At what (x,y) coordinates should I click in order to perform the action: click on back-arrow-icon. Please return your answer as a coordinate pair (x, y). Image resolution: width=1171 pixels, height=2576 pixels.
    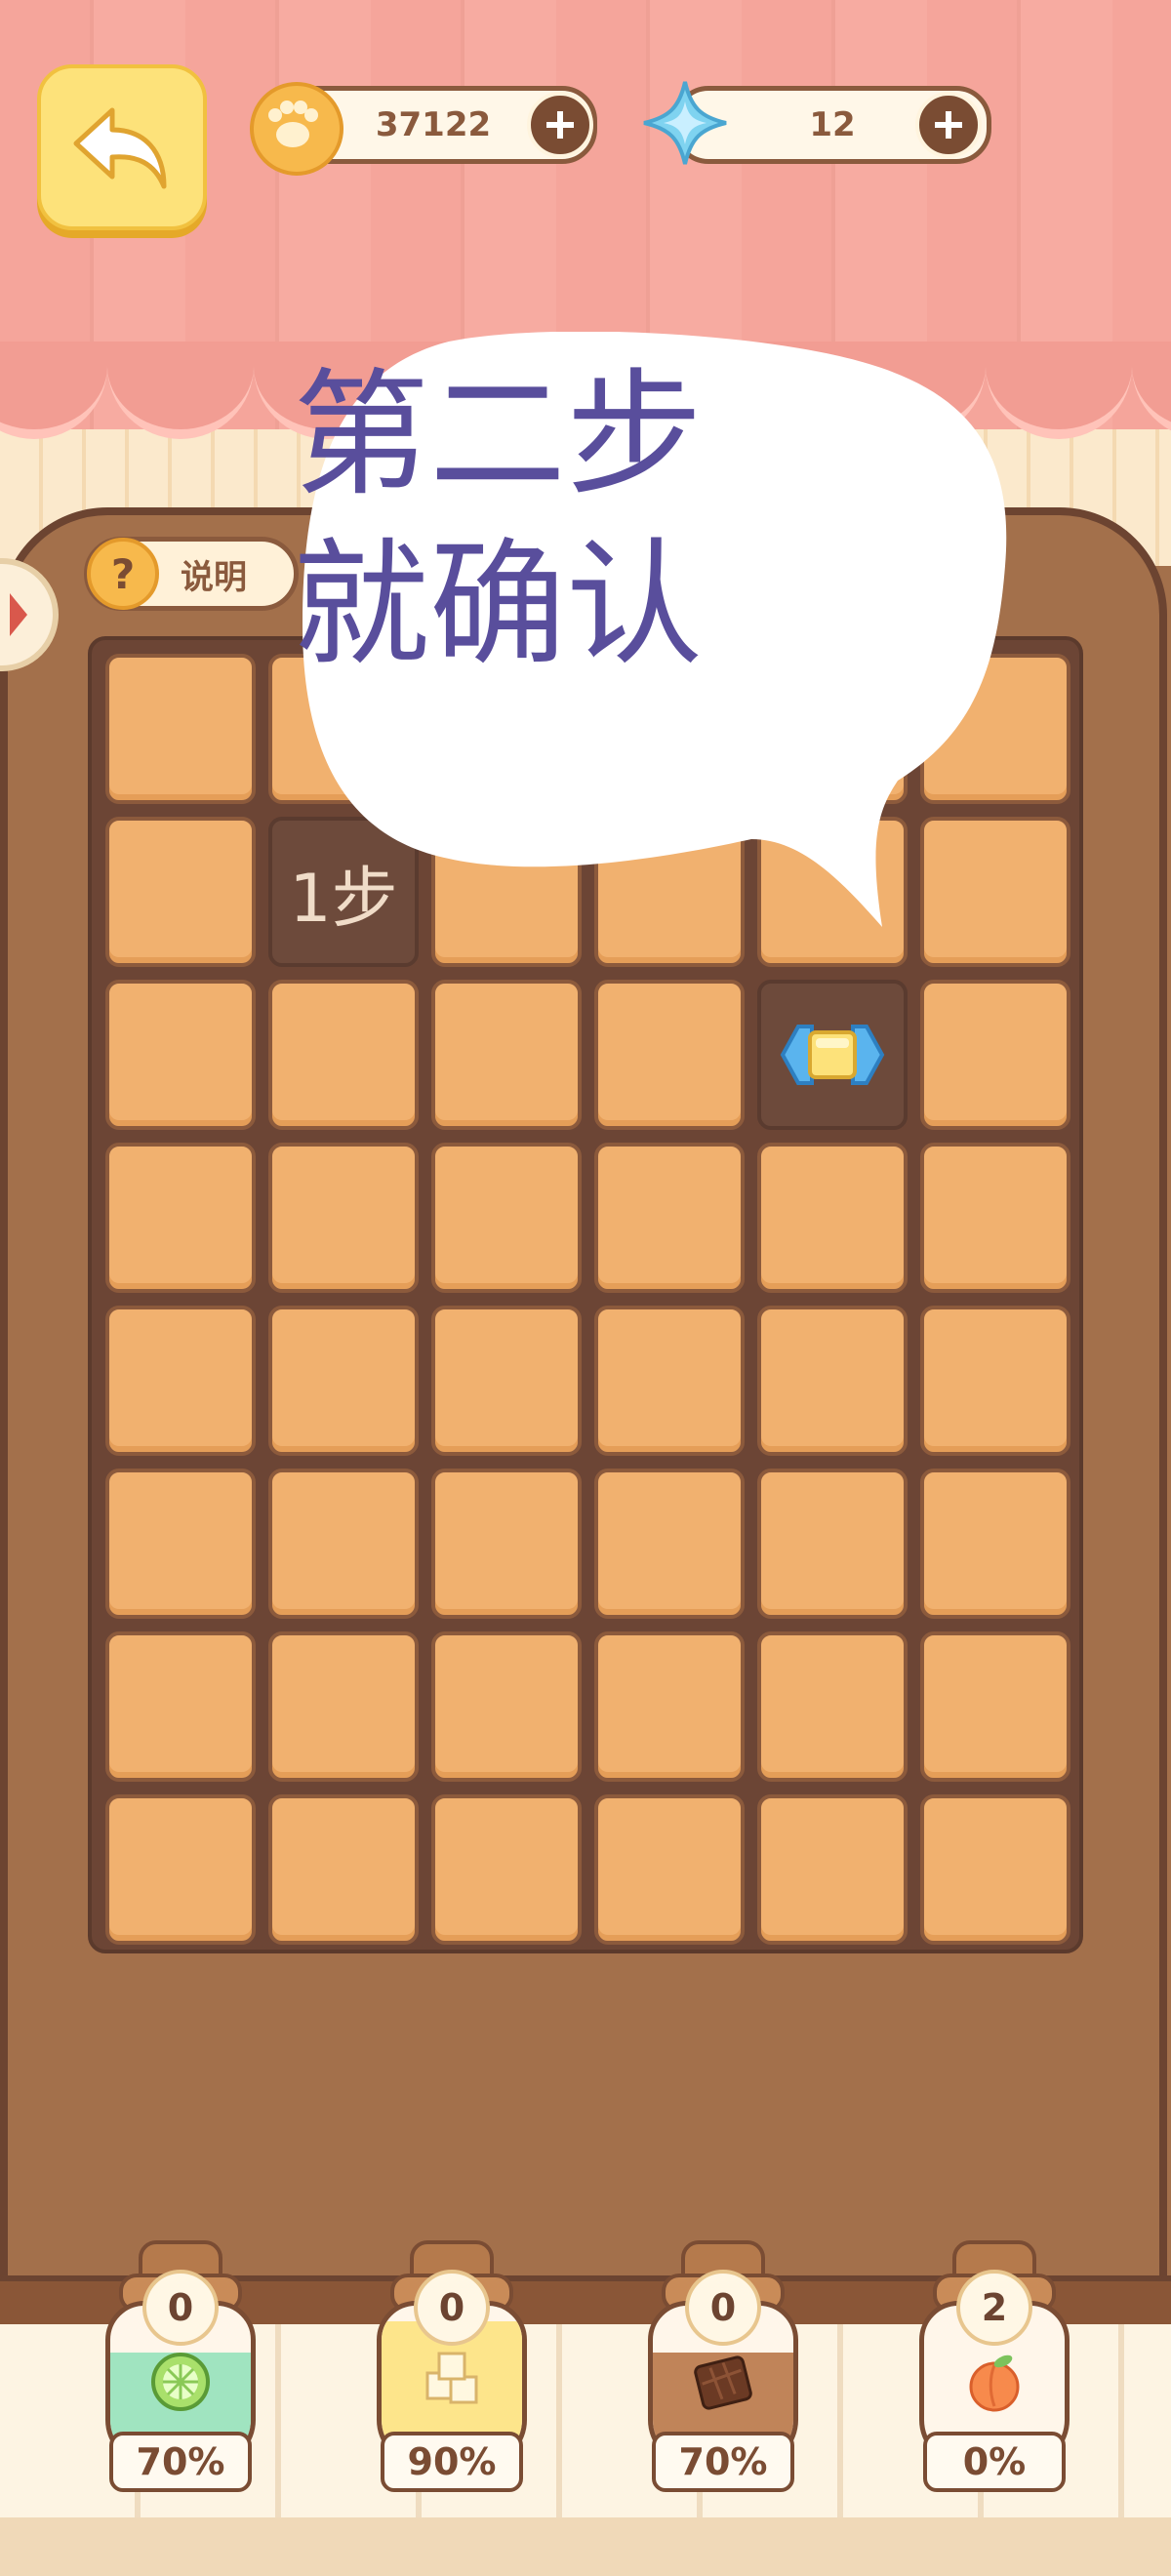
    Looking at the image, I should click on (120, 148).